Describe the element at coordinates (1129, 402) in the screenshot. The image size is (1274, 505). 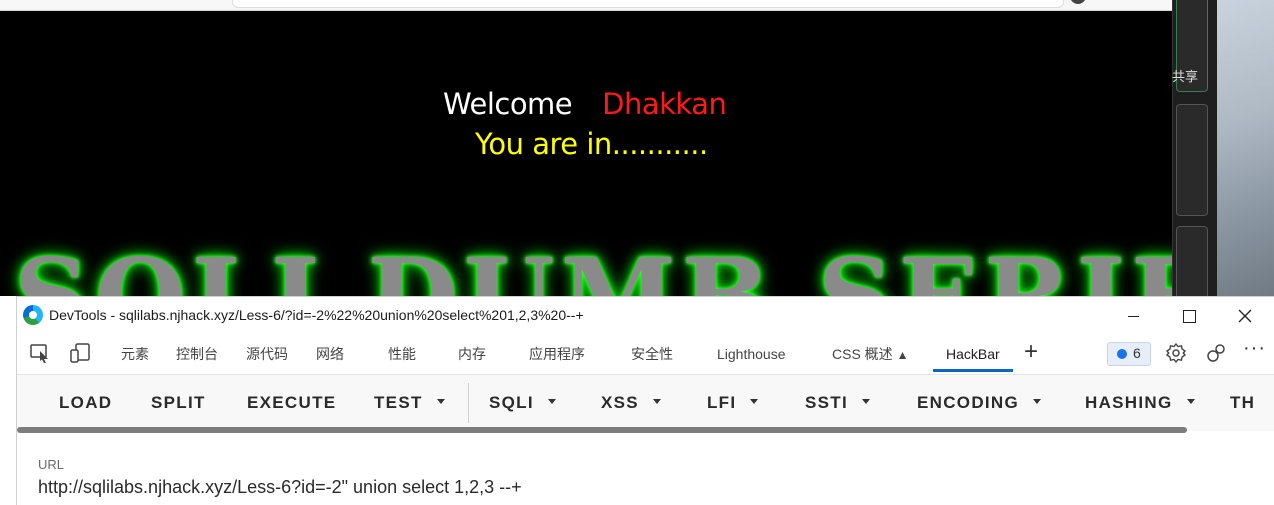
I see `hashing-label: HASHING` at that location.